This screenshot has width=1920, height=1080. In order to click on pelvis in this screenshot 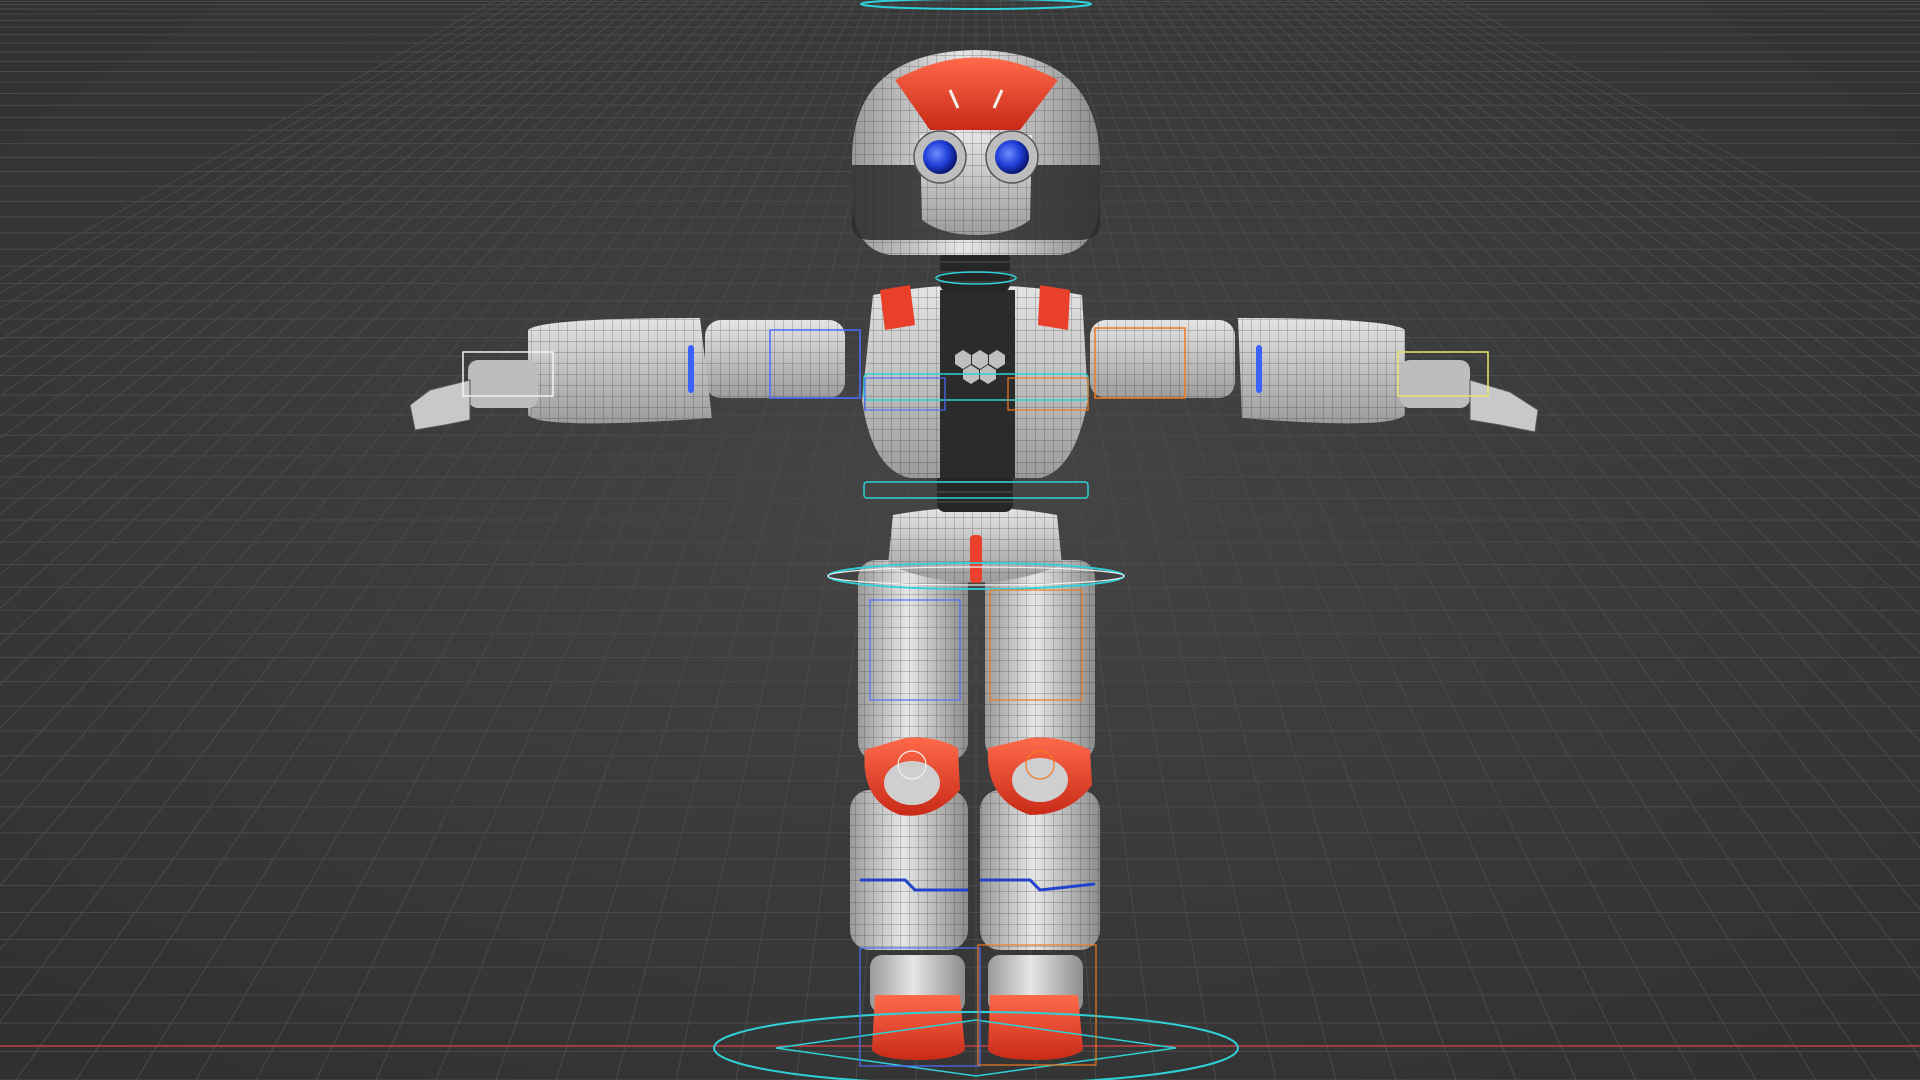, I will do `click(975, 545)`.